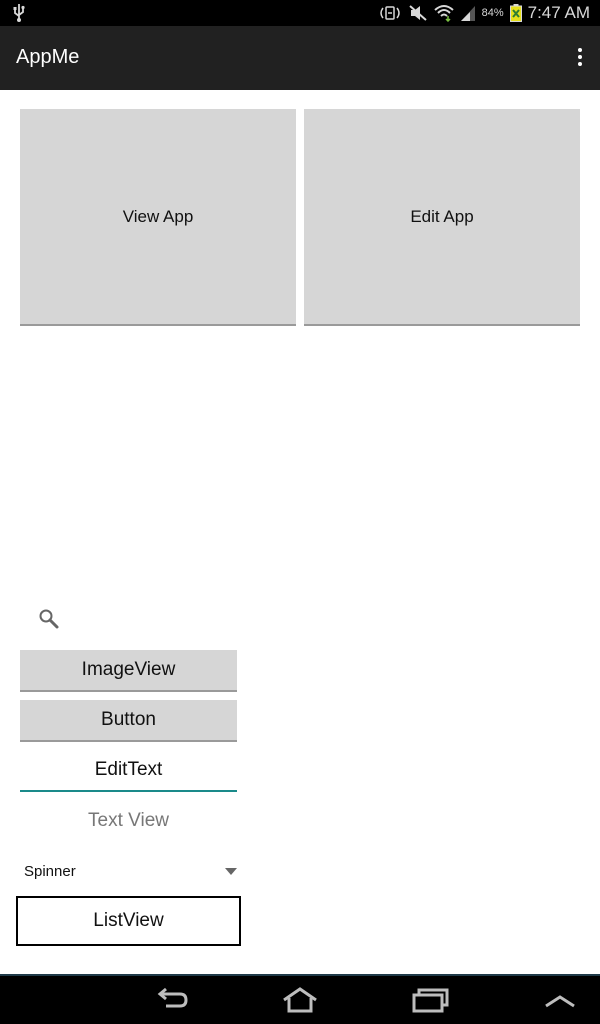  Describe the element at coordinates (300, 58) in the screenshot. I see `action-bar: AppMe` at that location.